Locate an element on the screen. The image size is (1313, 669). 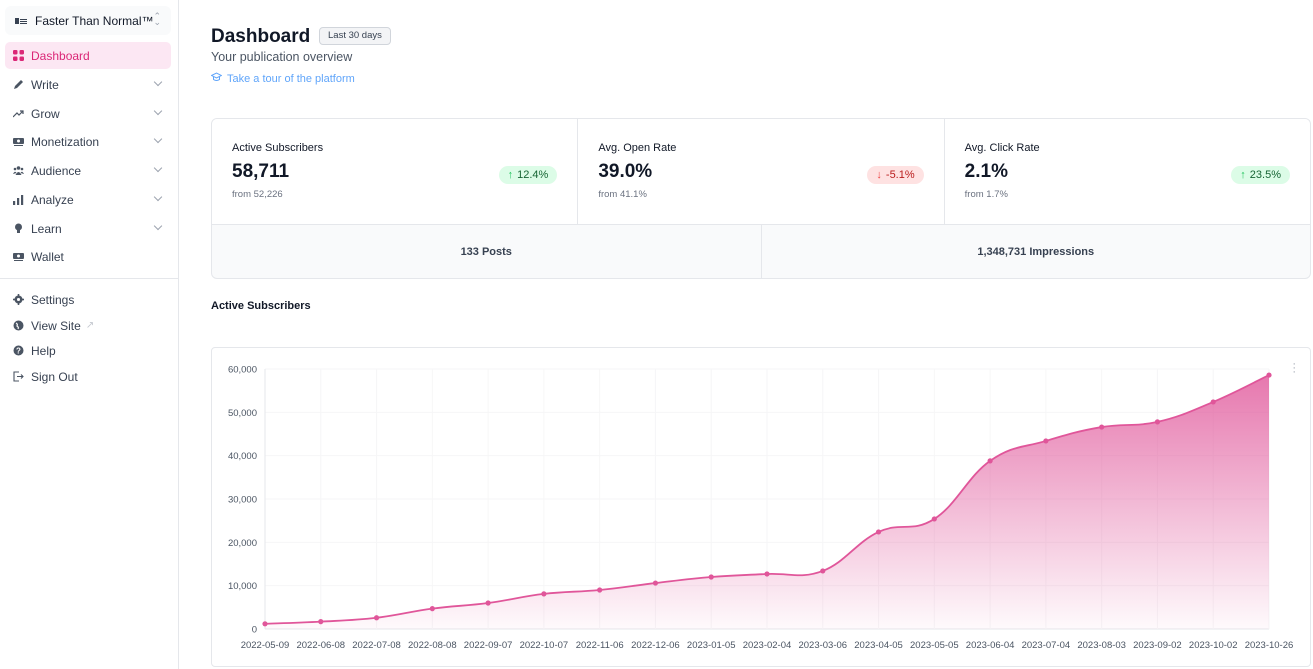
sidebar-item-audience: Audience is located at coordinates (88, 170).